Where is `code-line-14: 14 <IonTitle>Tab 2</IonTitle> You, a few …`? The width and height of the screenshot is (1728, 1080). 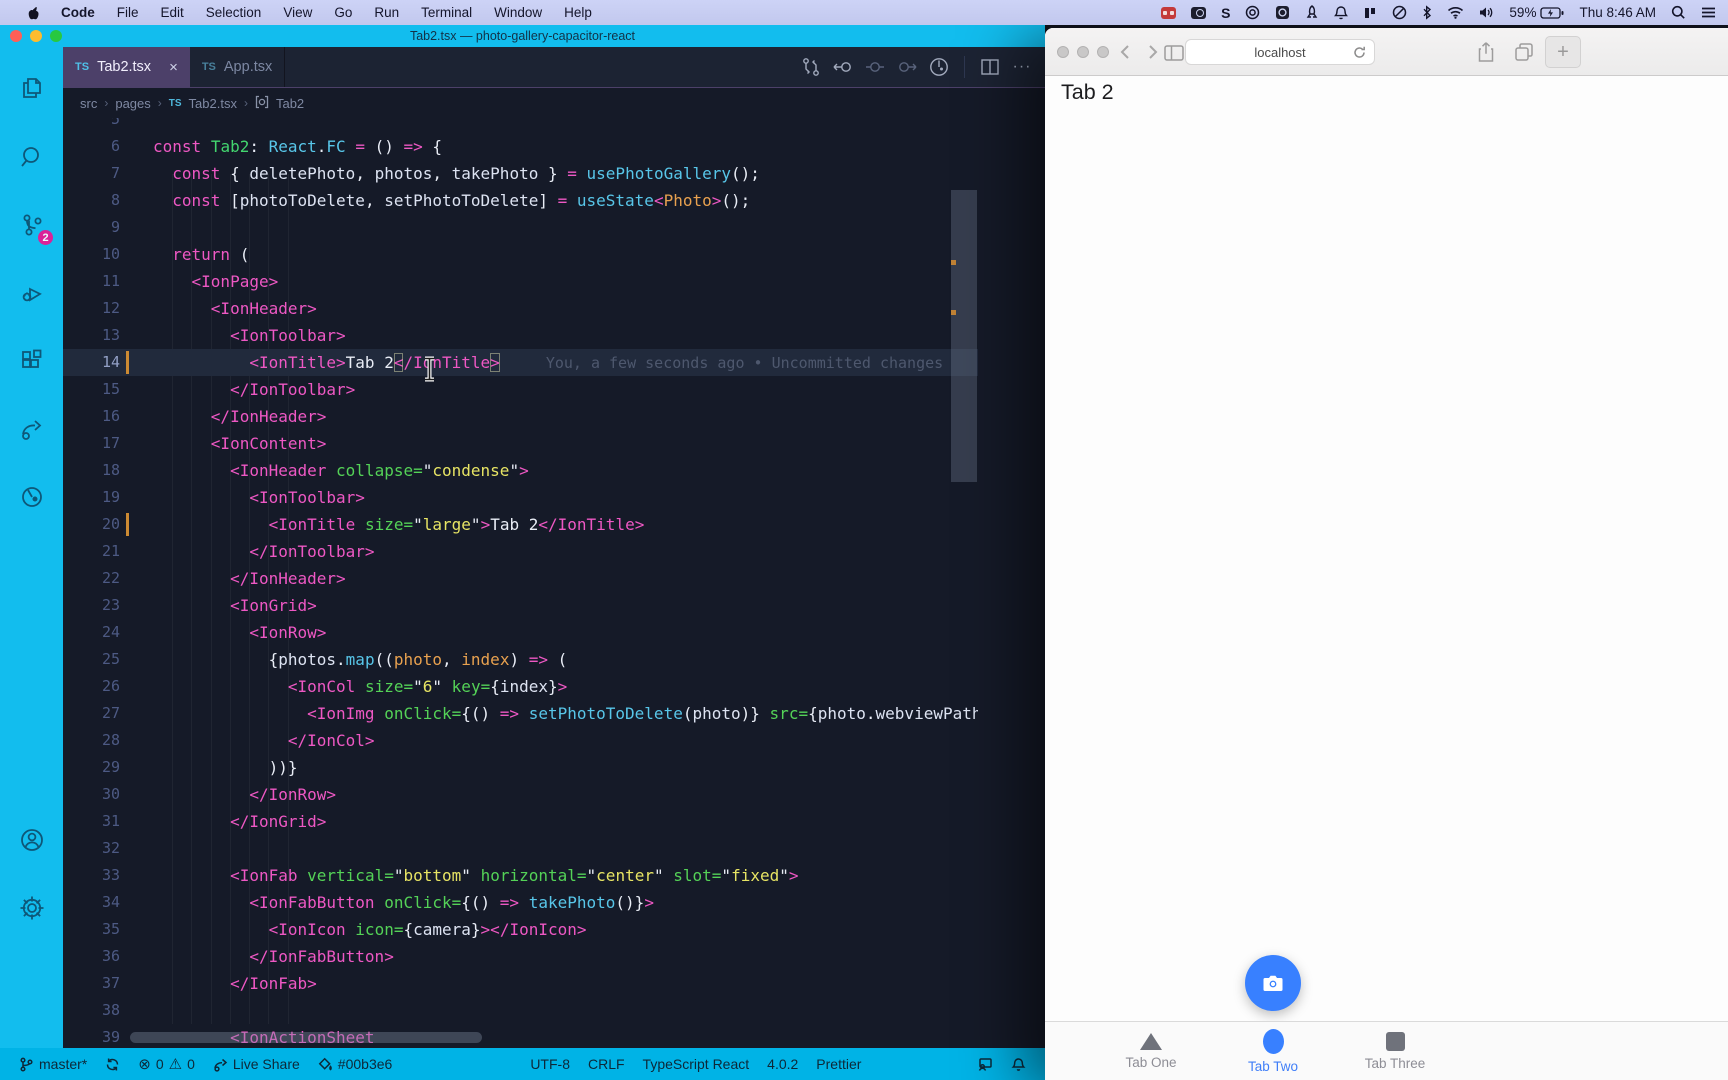 code-line-14: 14 <IonTitle>Tab 2</IonTitle> You, a few … is located at coordinates (520, 362).